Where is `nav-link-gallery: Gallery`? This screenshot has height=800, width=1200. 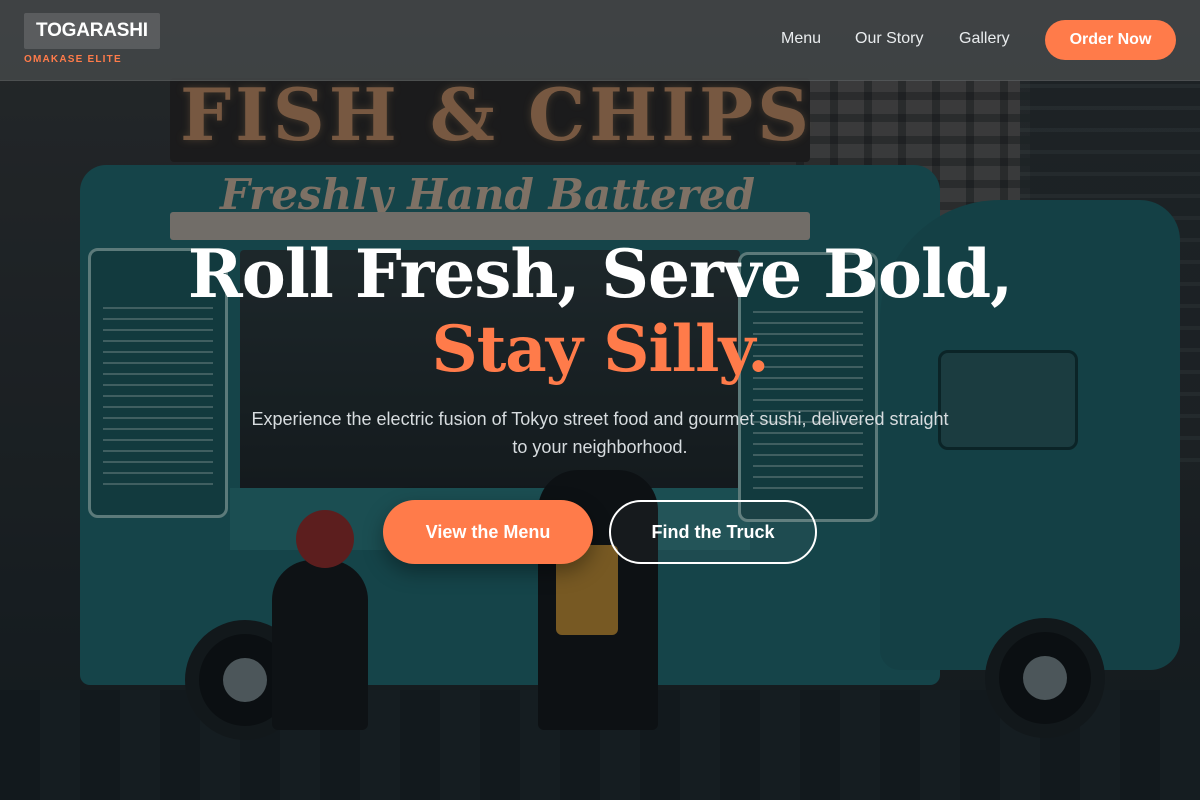
nav-link-gallery: Gallery is located at coordinates (984, 39).